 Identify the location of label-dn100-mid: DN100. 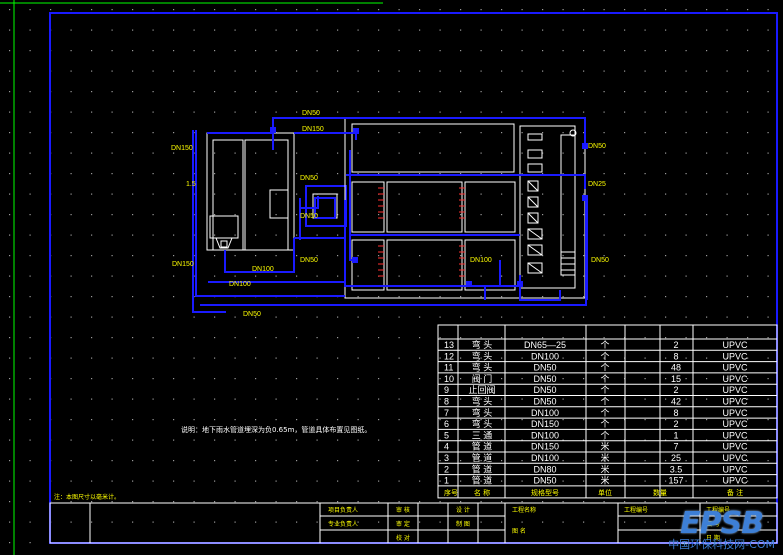
(263, 269).